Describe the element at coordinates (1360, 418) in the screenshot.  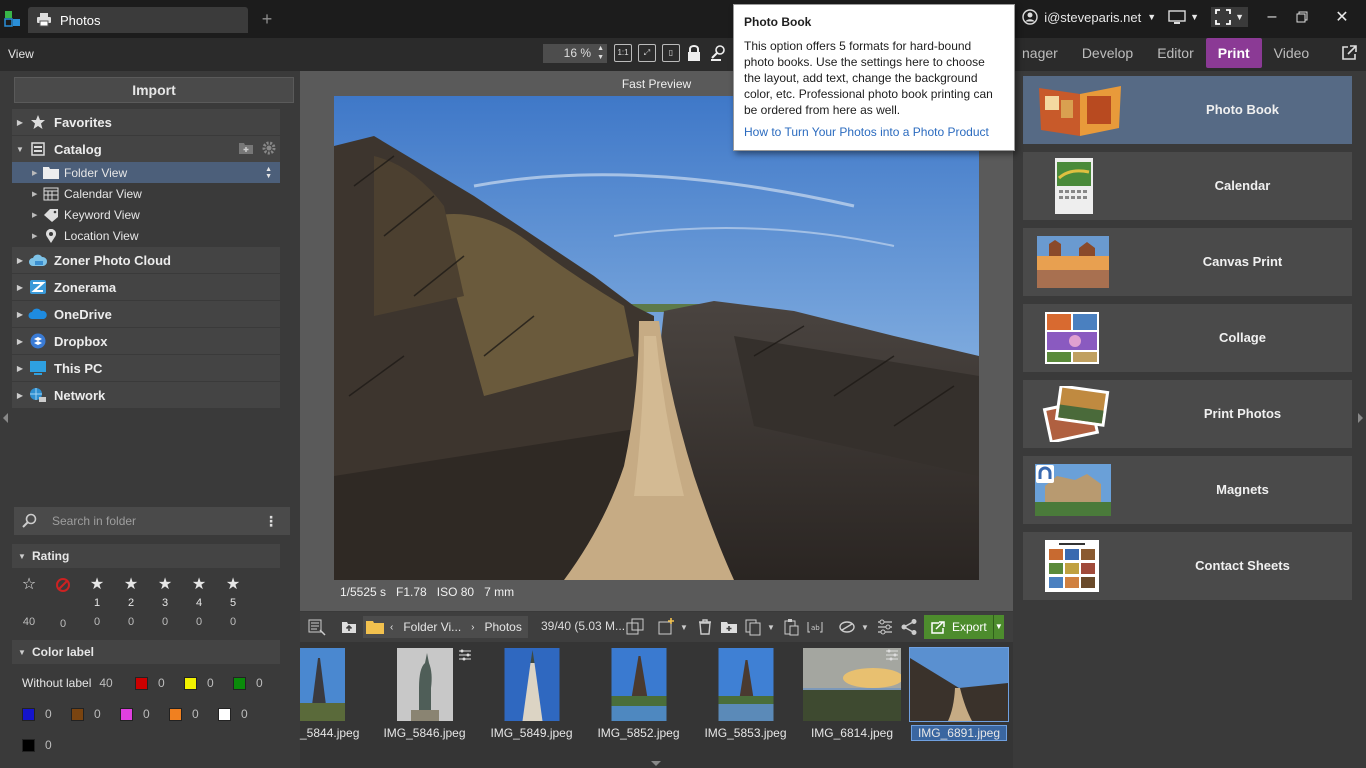
I see `collapse-right-panel-icon` at that location.